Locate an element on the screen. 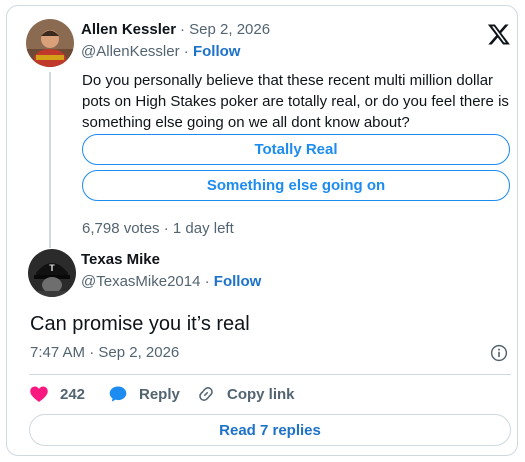 This screenshot has height=462, width=525. like-count: 242 is located at coordinates (73, 394).